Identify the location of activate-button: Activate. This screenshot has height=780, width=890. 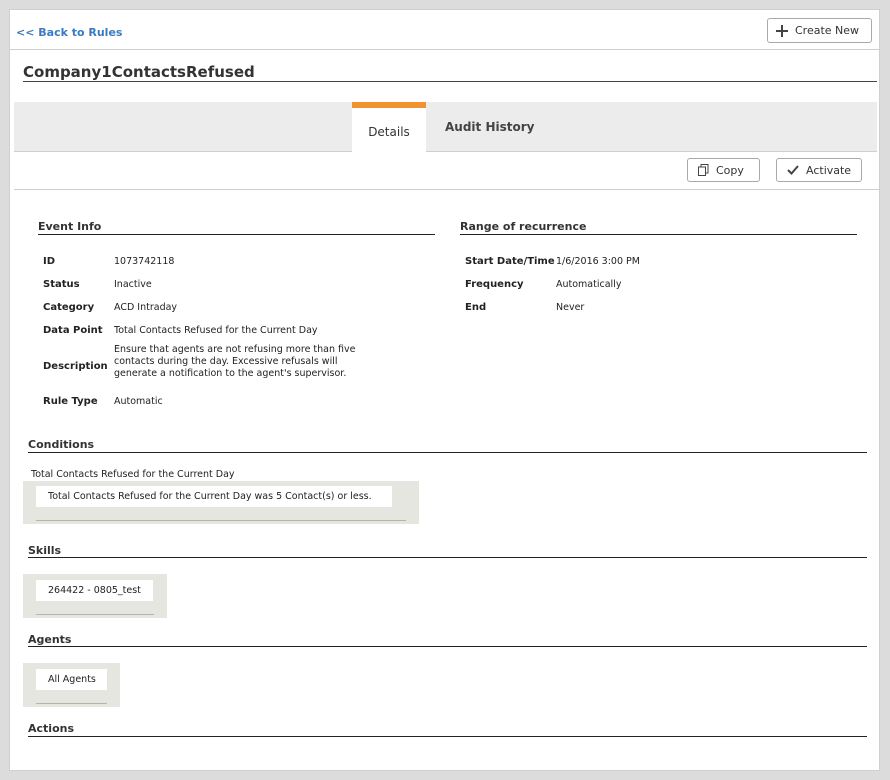
(819, 170).